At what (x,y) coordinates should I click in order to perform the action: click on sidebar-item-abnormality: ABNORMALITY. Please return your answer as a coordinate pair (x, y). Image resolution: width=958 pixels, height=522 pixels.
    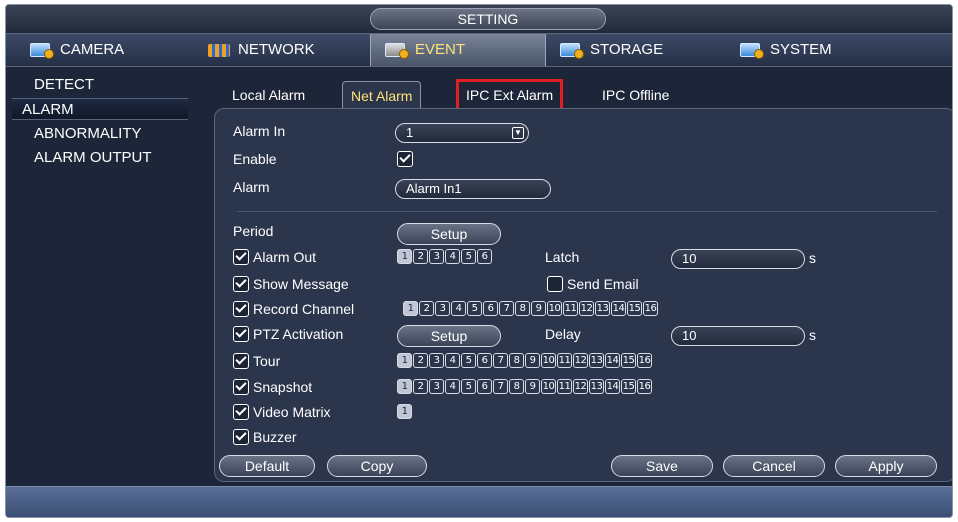
    Looking at the image, I should click on (100, 134).